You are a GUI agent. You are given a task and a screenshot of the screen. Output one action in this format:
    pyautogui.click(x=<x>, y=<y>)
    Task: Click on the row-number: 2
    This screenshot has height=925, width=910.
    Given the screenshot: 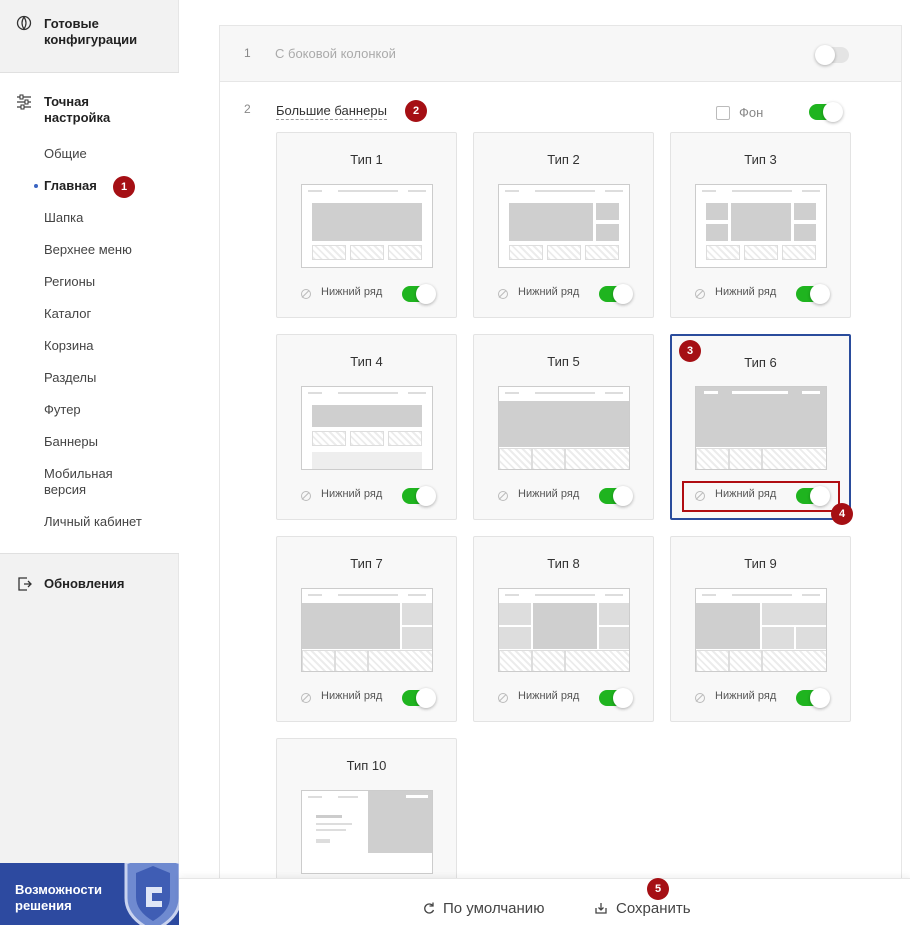 What is the action you would take?
    pyautogui.click(x=247, y=109)
    